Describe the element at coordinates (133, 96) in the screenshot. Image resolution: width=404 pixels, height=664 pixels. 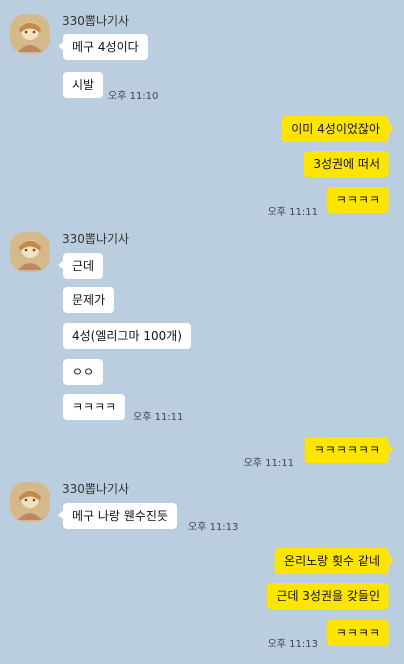
I see `message-timestamp: 오후 11:10` at that location.